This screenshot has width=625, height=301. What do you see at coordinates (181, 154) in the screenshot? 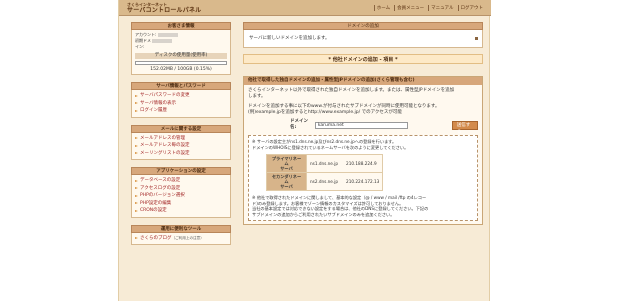
I see `link-mailing-list-settings: メーリングリストの設定` at bounding box center [181, 154].